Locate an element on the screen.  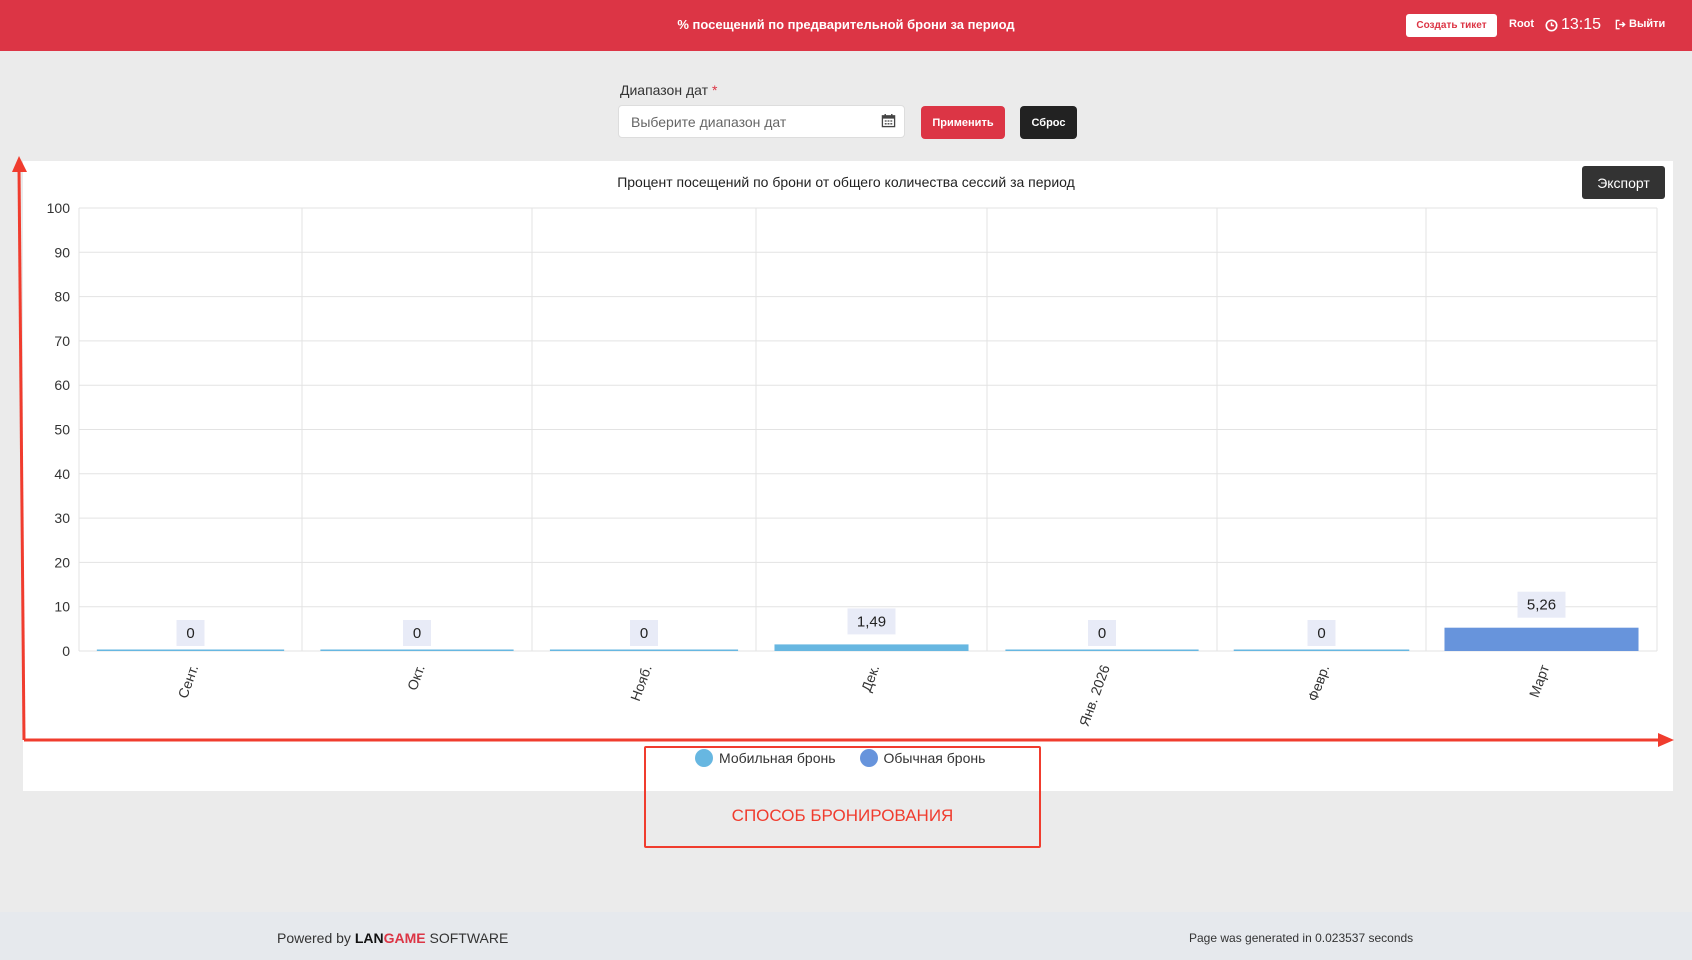
user-name: Root is located at coordinates (1521, 24).